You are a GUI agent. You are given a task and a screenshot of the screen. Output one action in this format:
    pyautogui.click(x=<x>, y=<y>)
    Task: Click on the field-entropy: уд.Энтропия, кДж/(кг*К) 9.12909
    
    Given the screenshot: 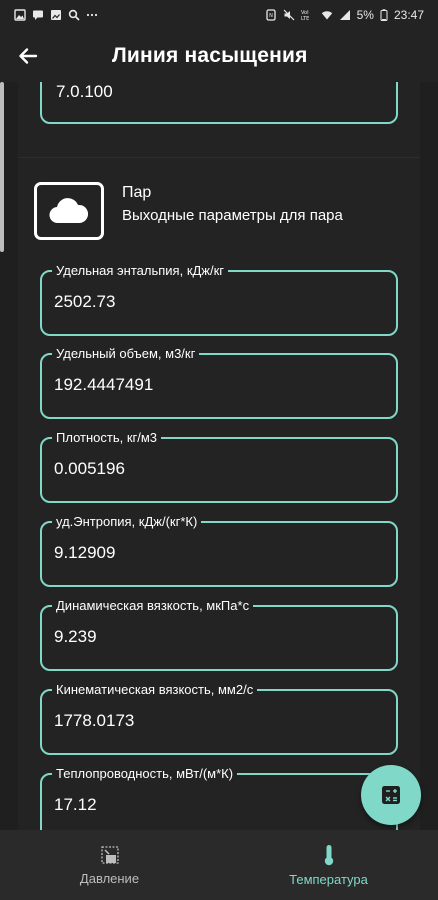 What is the action you would take?
    pyautogui.click(x=219, y=550)
    